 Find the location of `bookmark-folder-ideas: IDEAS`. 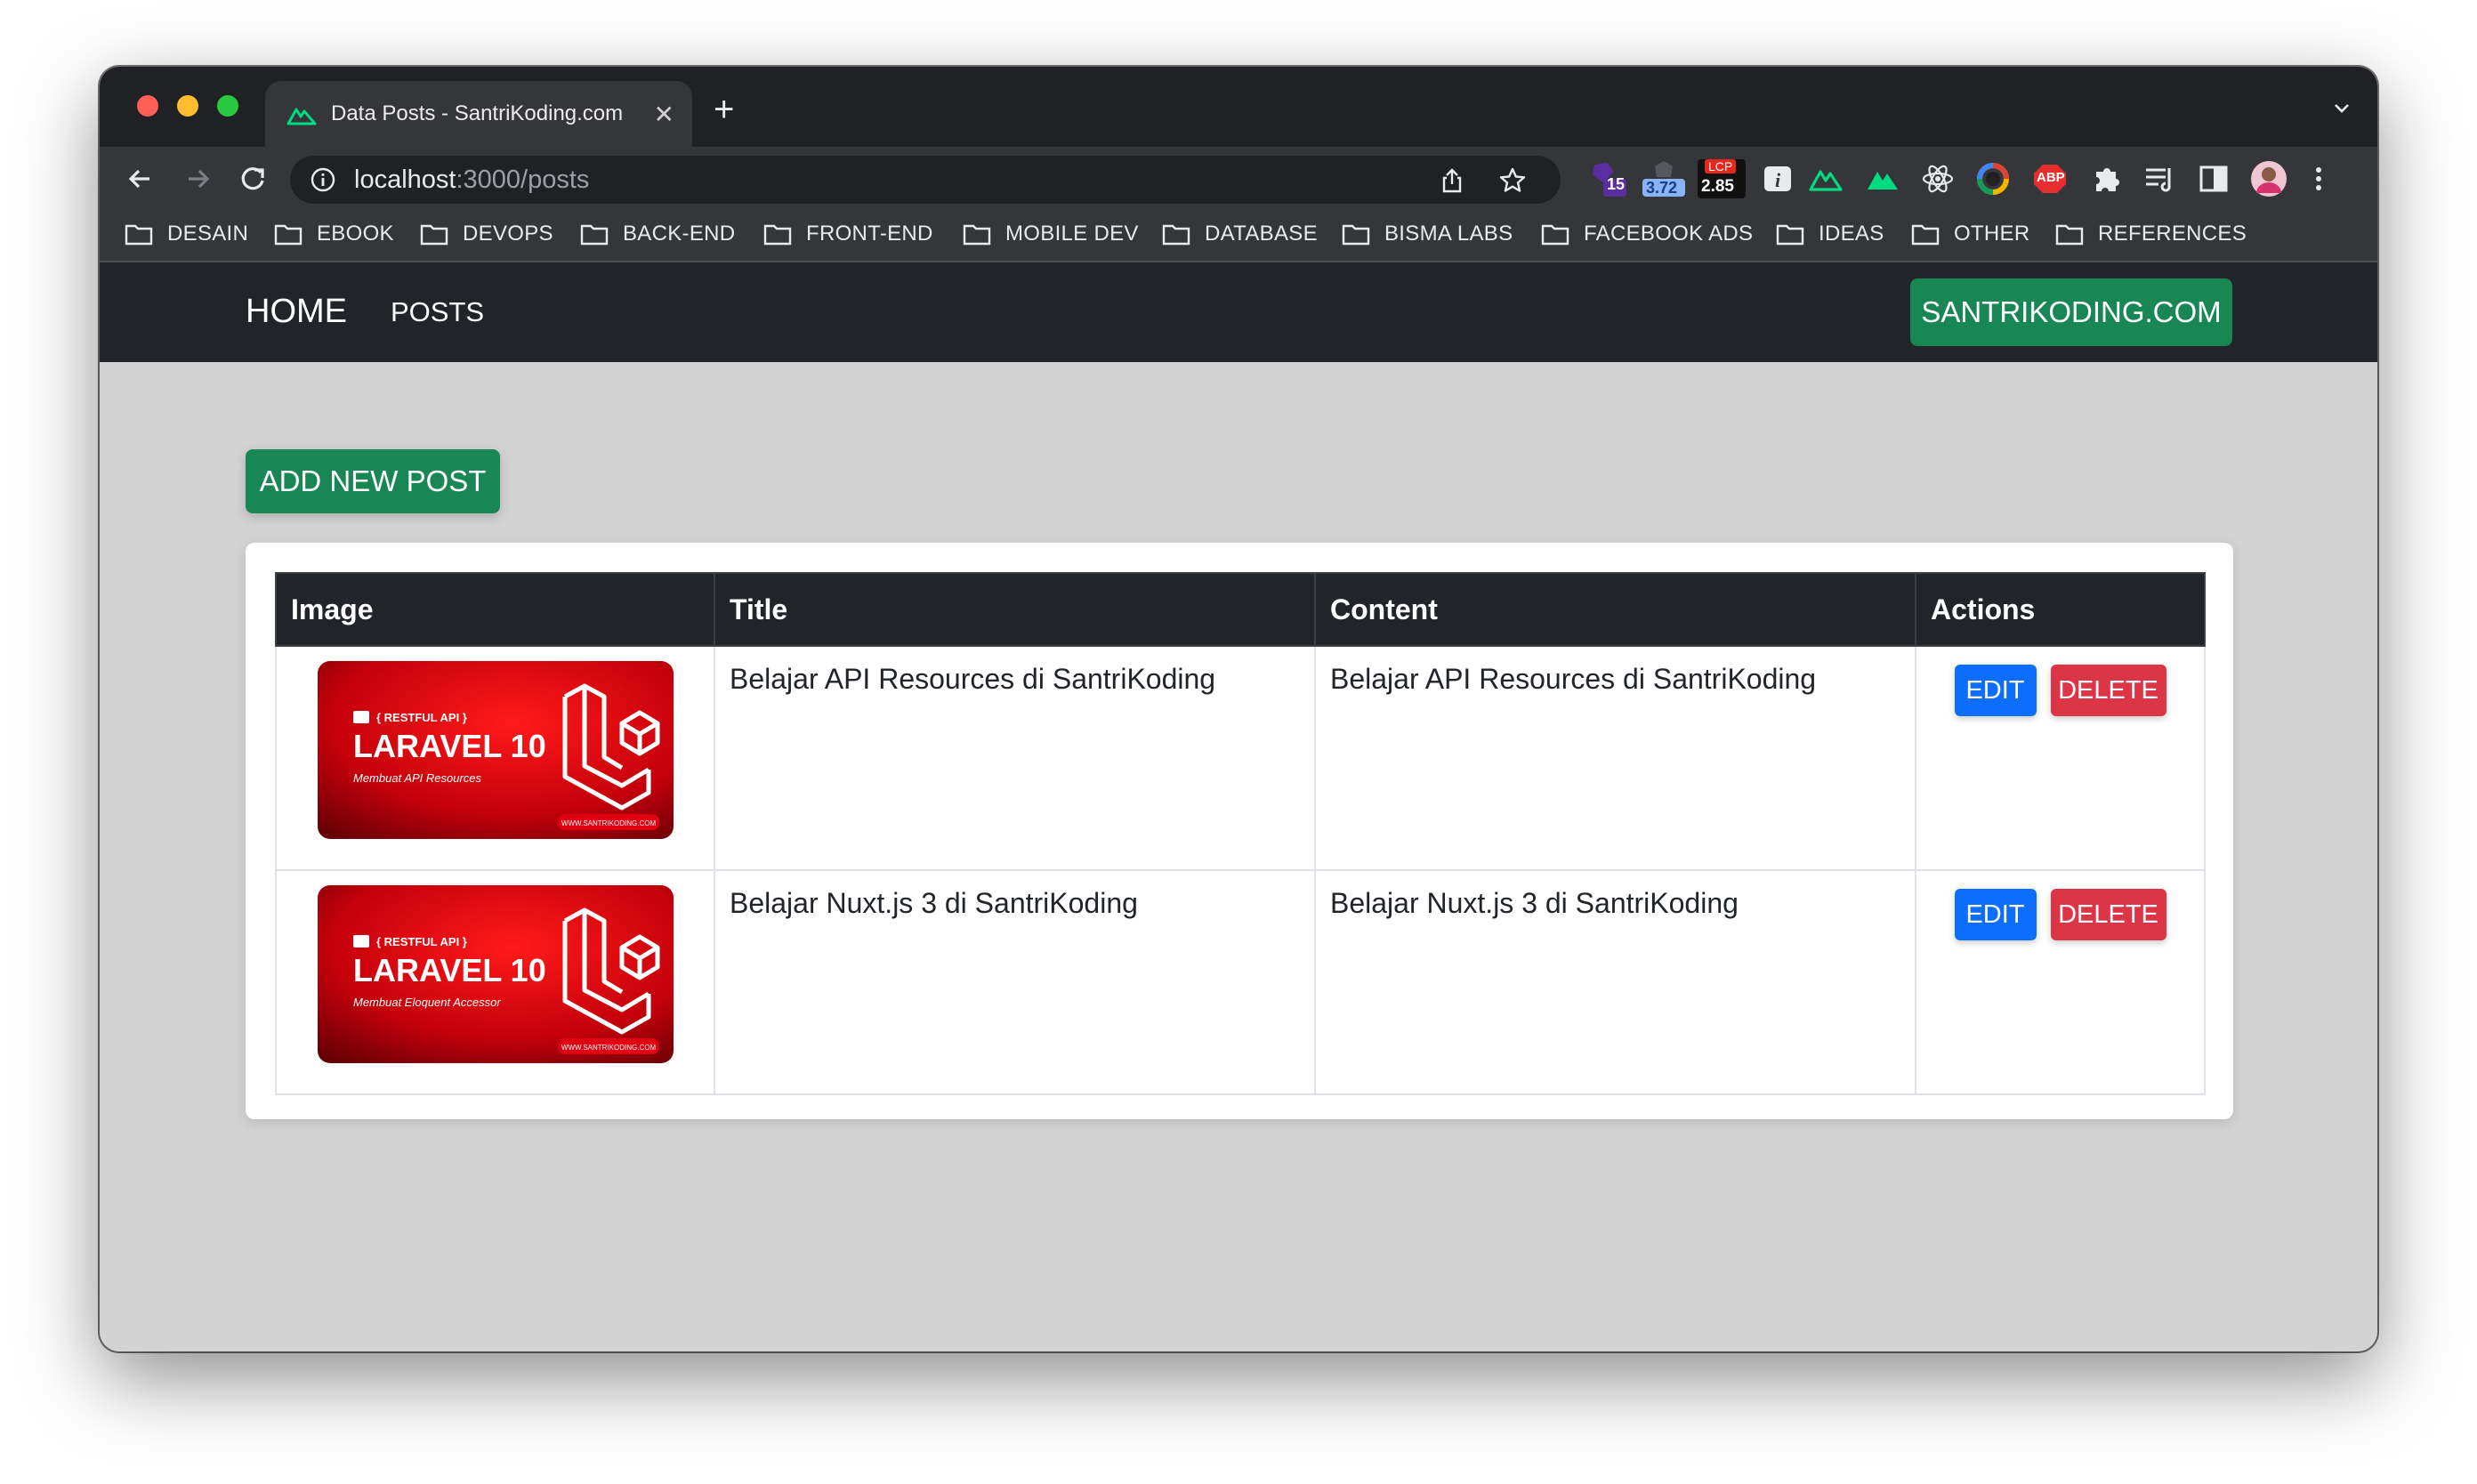

bookmark-folder-ideas: IDEAS is located at coordinates (1830, 234).